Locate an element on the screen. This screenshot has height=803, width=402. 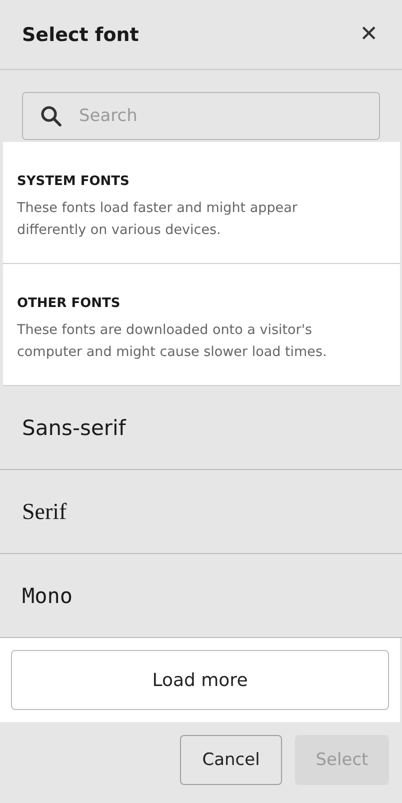
load-more-button: Load more is located at coordinates (200, 680).